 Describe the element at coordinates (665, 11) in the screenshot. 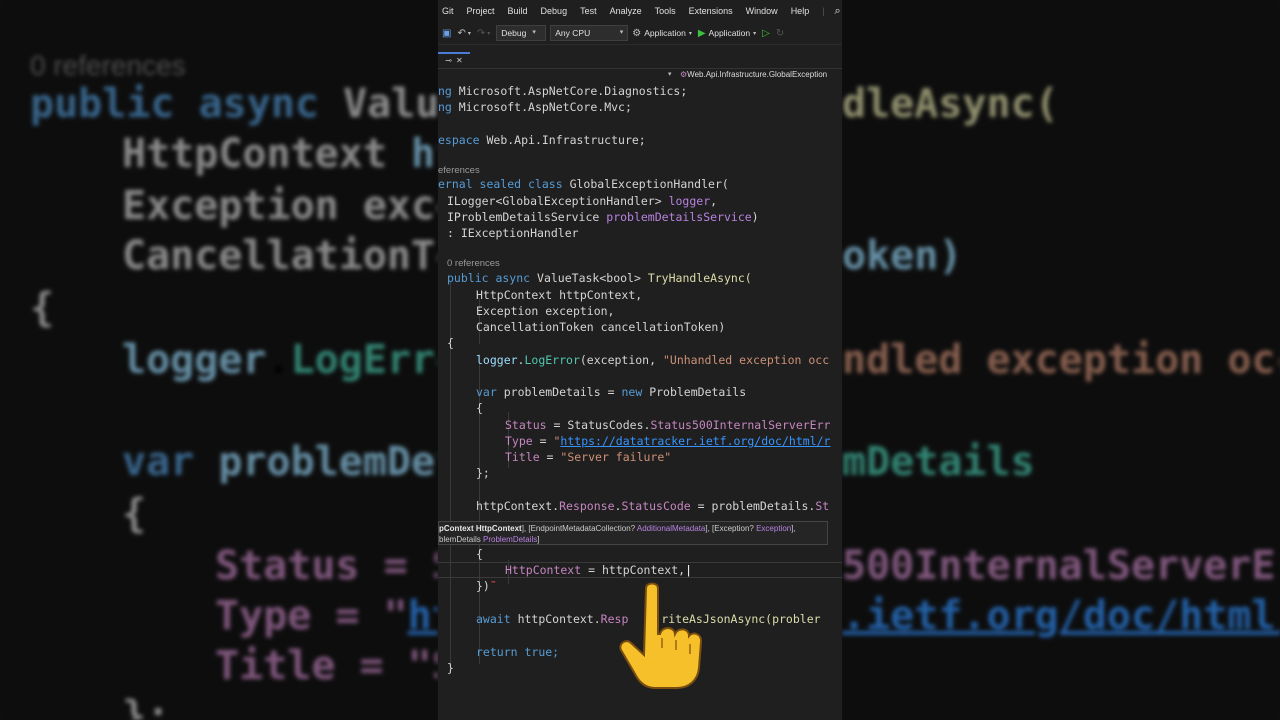

I see `menu-item-tools: Tools` at that location.